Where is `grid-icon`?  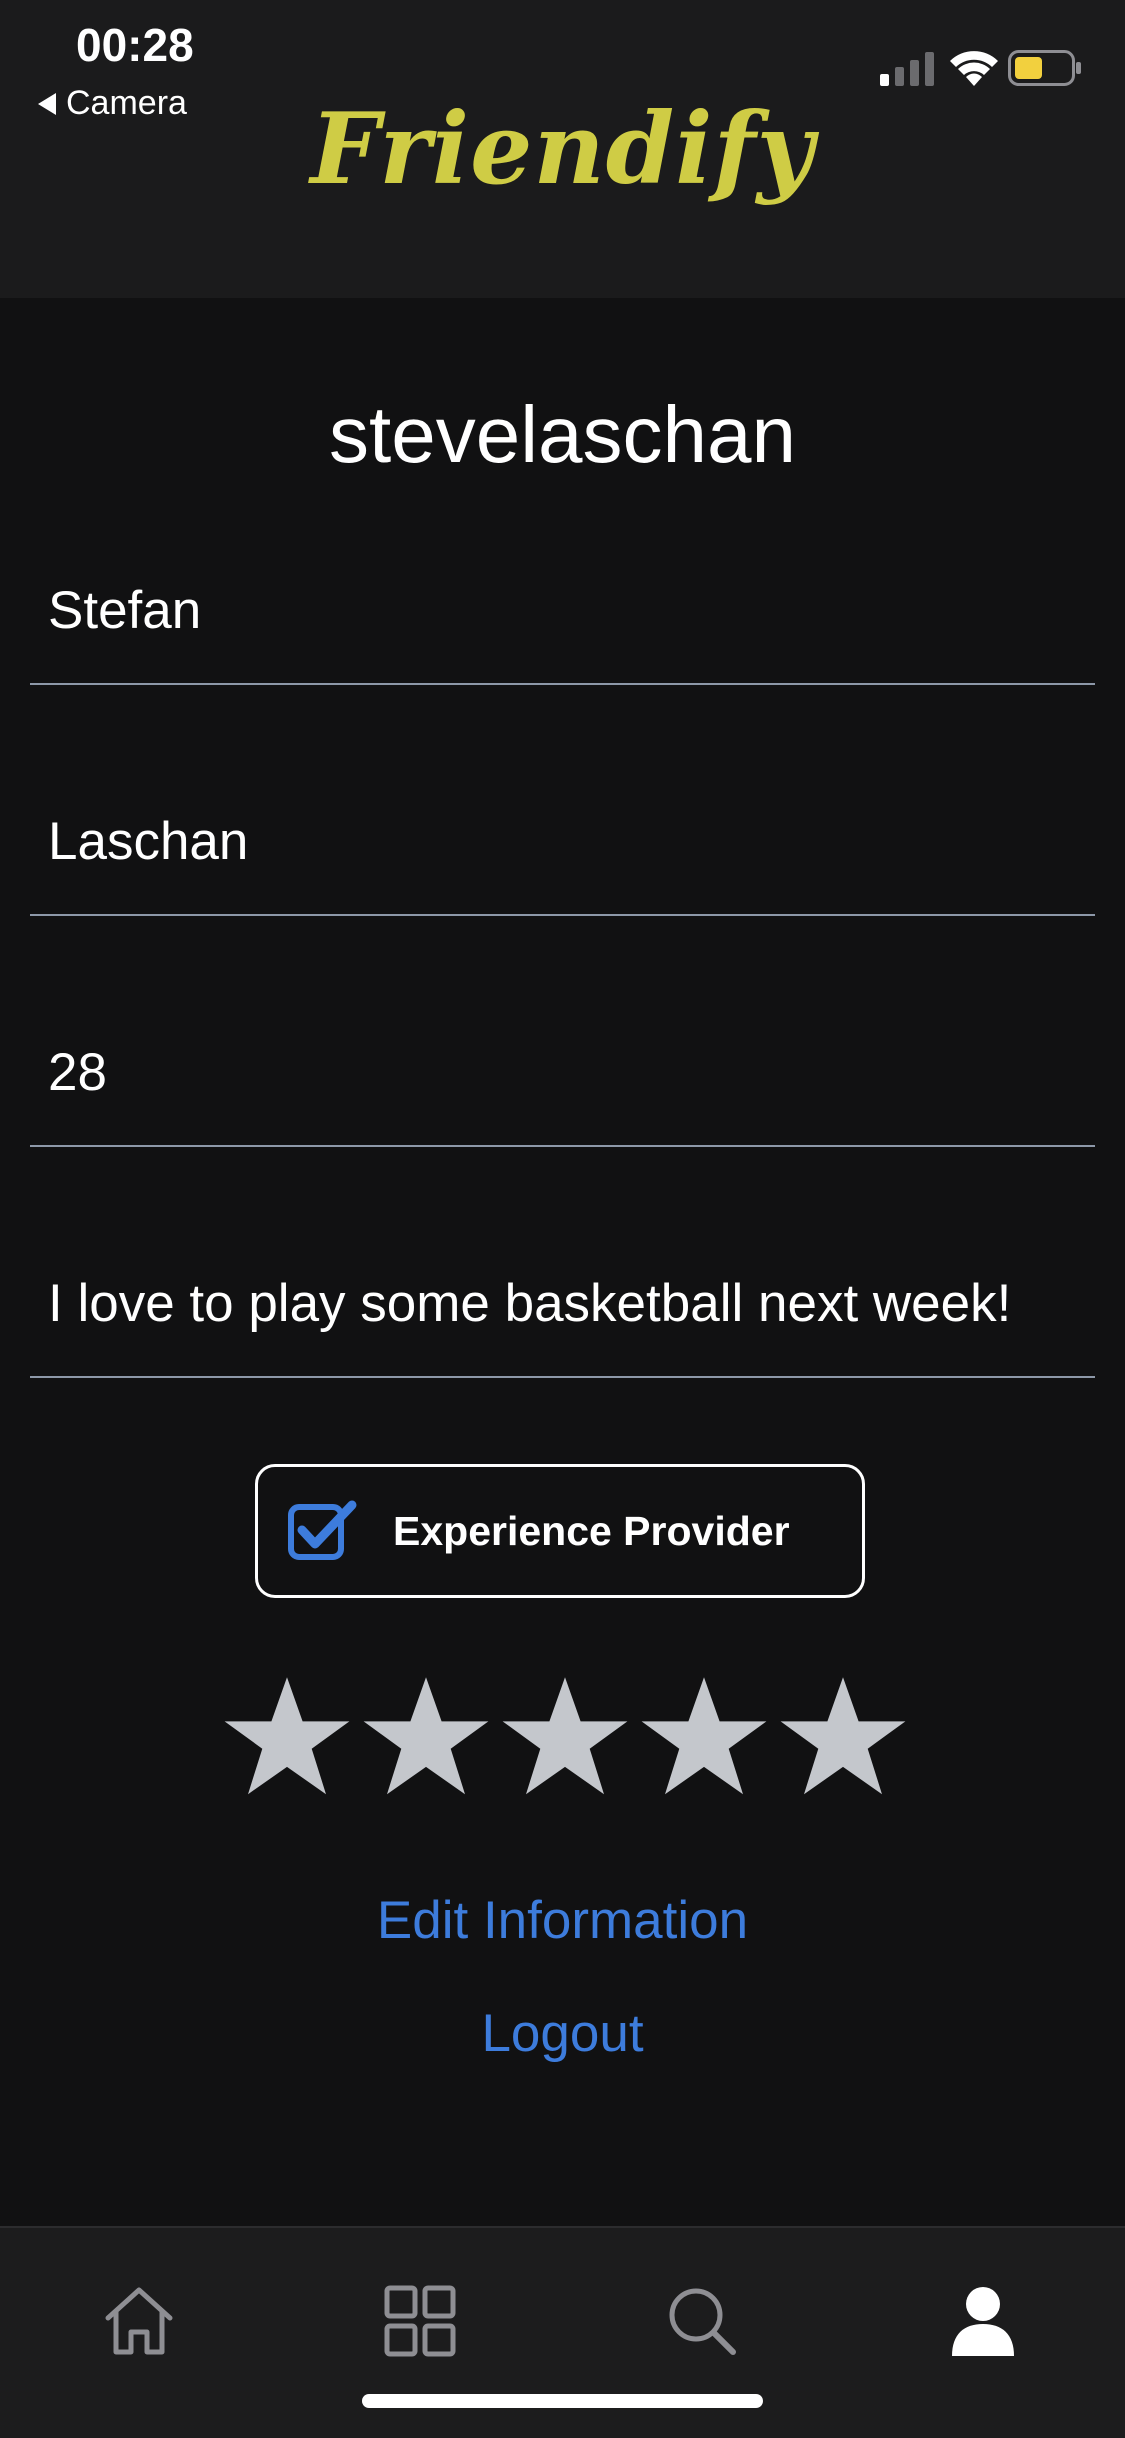 grid-icon is located at coordinates (420, 2321).